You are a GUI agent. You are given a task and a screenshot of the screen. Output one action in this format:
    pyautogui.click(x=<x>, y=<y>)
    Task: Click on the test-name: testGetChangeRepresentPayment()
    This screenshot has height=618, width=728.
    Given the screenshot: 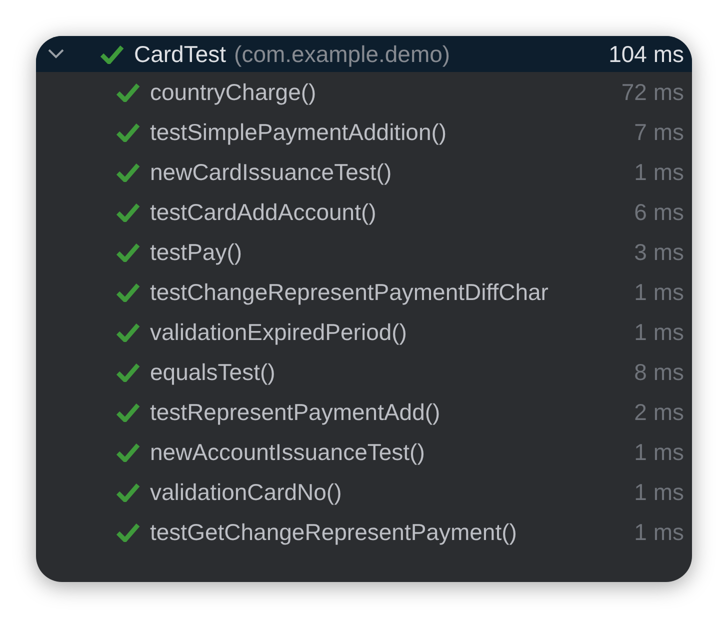 What is the action you would take?
    pyautogui.click(x=333, y=532)
    